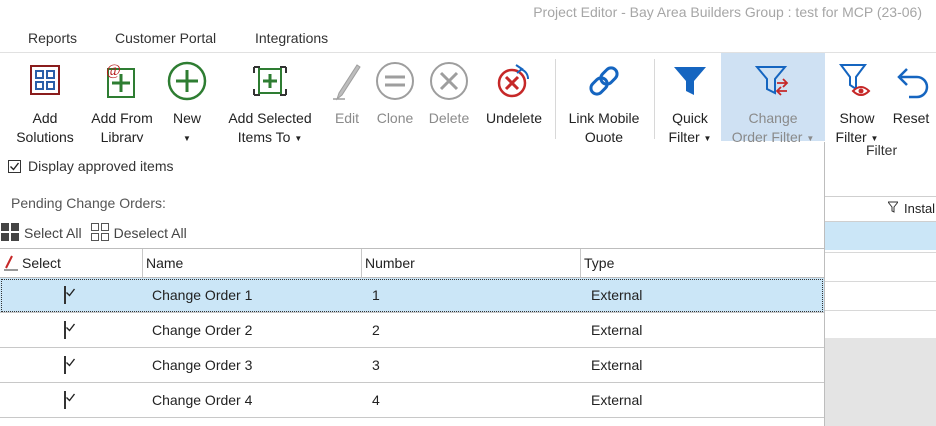 The width and height of the screenshot is (936, 426). I want to click on plus-circle-icon, so click(187, 81).